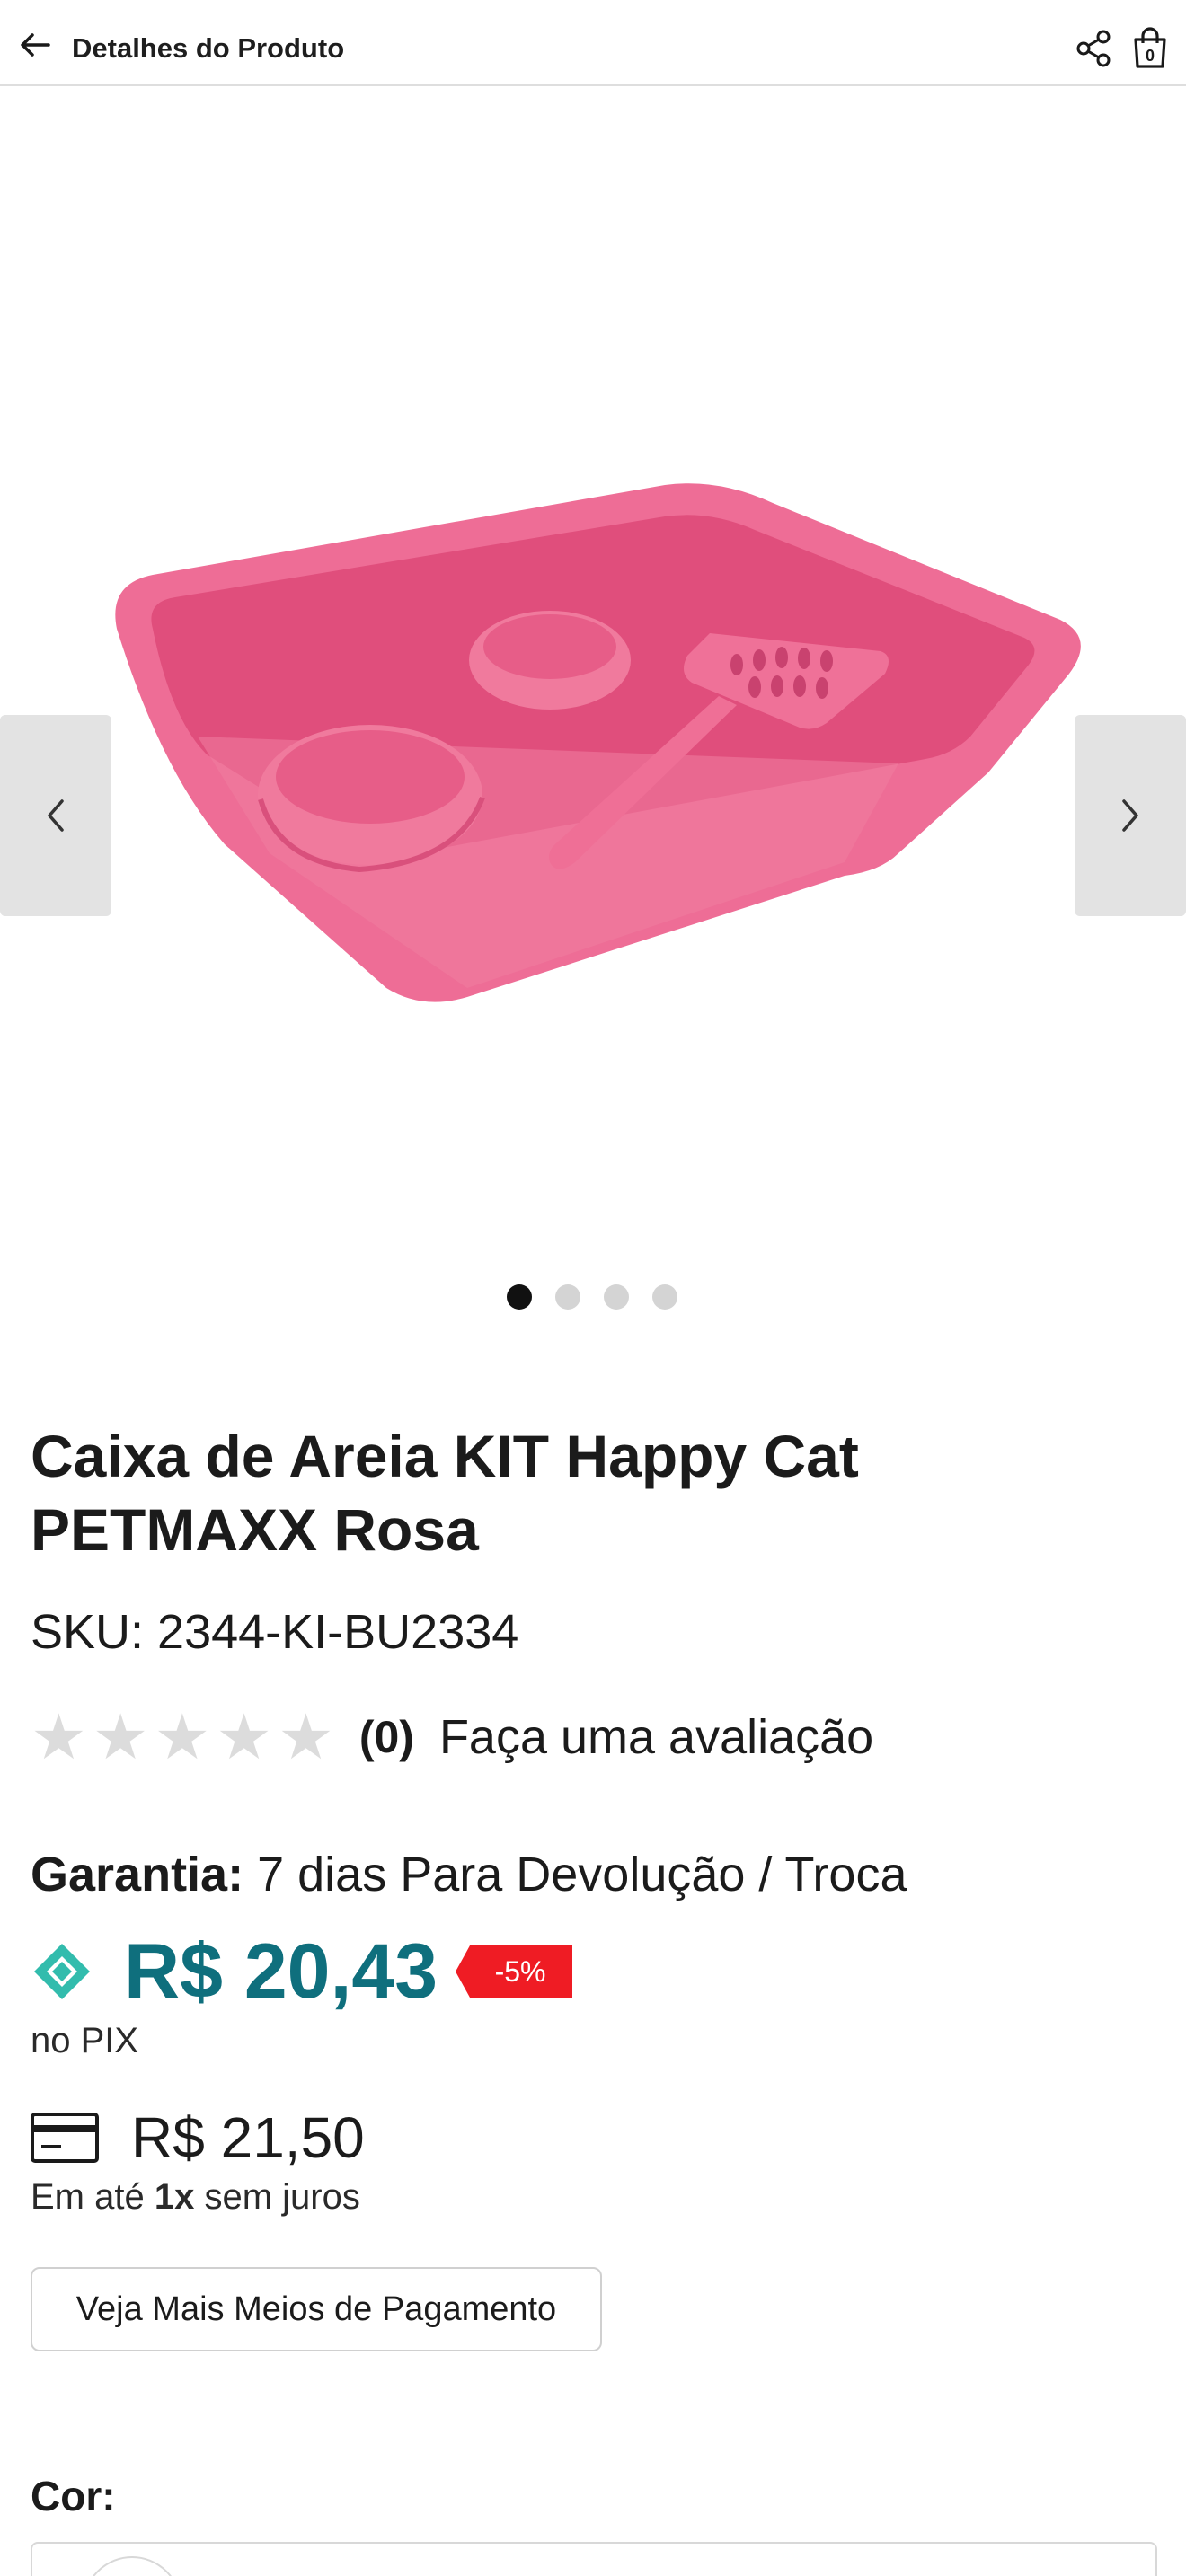 Image resolution: width=1186 pixels, height=2576 pixels. I want to click on rating-row: ★ ★ ★ ★ ★ (0) Faça uma avaliação, so click(452, 1737).